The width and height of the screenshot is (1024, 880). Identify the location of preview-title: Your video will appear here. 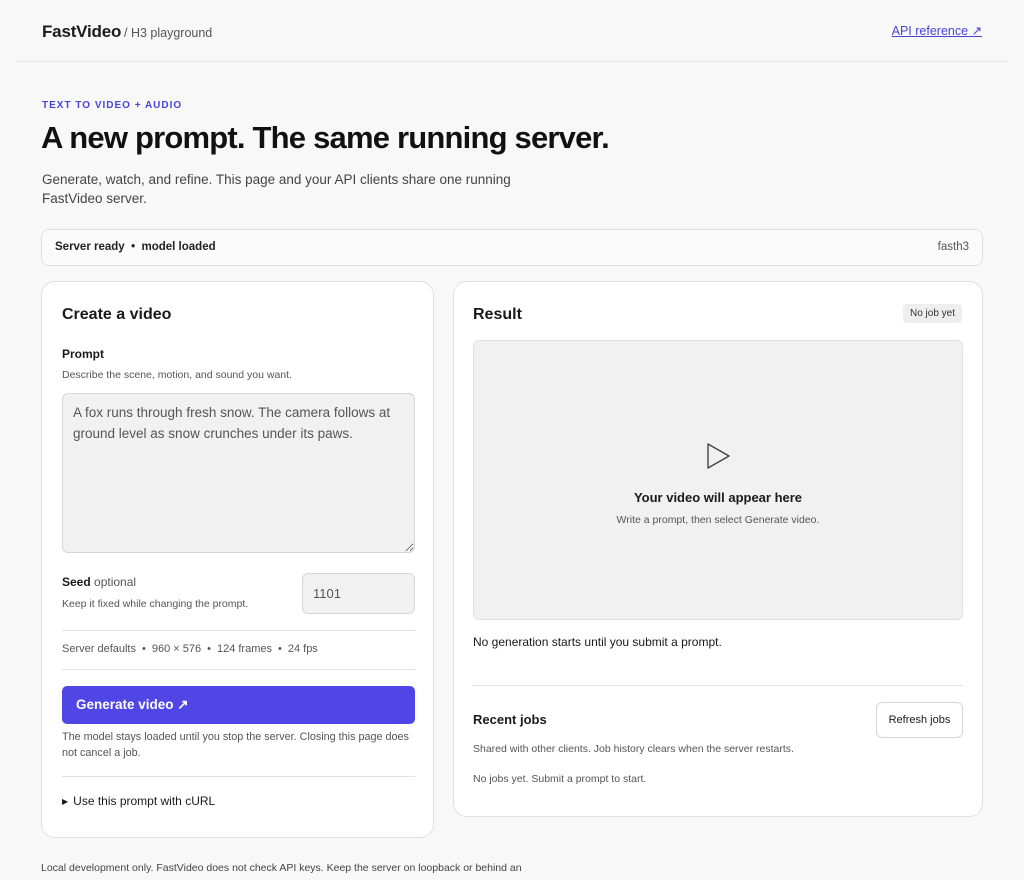
(718, 497).